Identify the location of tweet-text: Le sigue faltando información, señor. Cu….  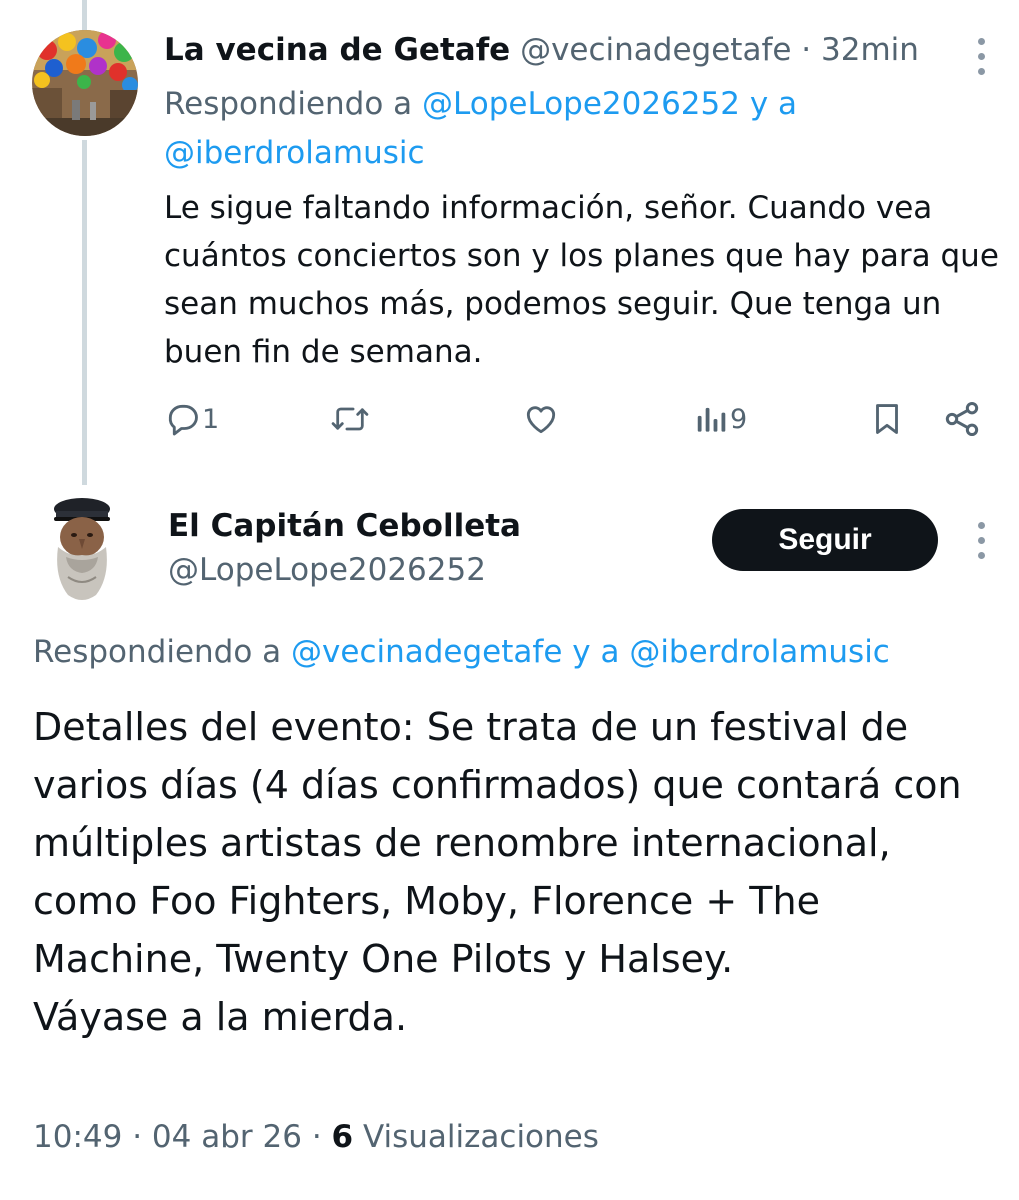
(581, 280).